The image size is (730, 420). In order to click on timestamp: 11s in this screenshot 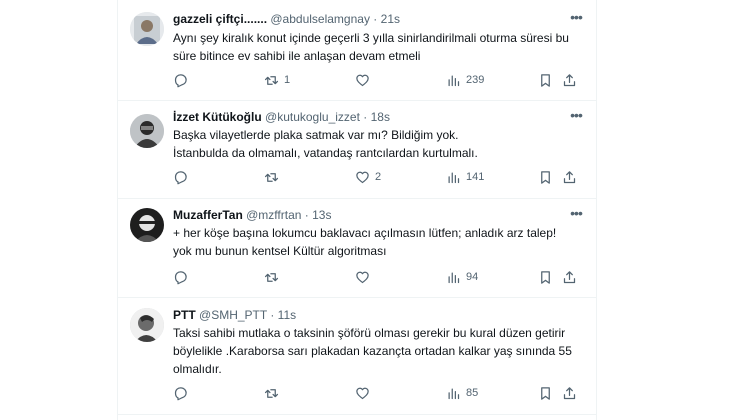, I will do `click(287, 315)`.